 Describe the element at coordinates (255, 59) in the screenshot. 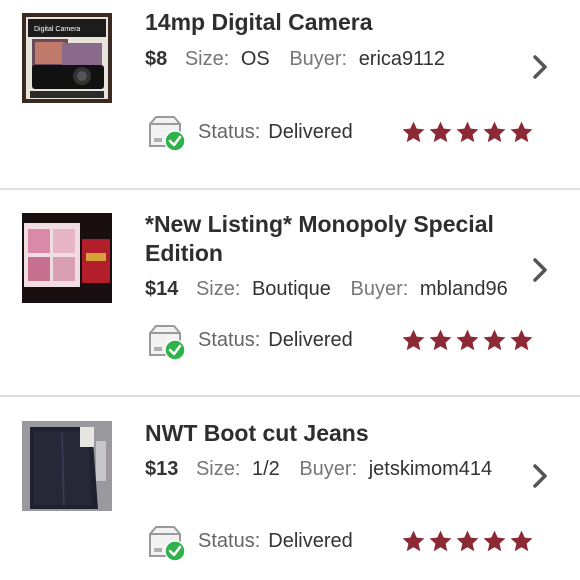

I see `size-value: OS` at that location.